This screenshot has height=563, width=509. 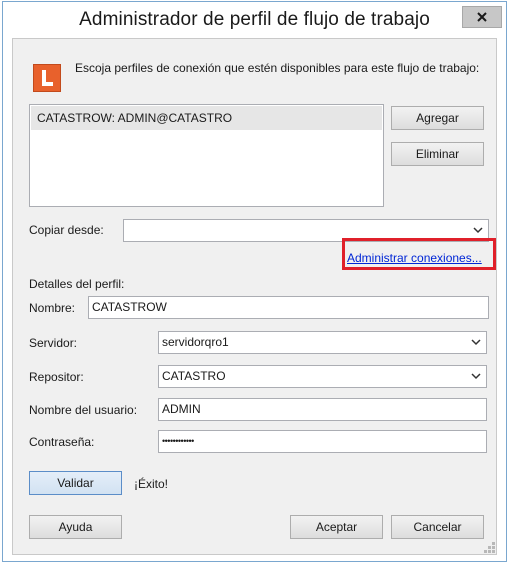 I want to click on name-field: CATASTROW, so click(x=288, y=307).